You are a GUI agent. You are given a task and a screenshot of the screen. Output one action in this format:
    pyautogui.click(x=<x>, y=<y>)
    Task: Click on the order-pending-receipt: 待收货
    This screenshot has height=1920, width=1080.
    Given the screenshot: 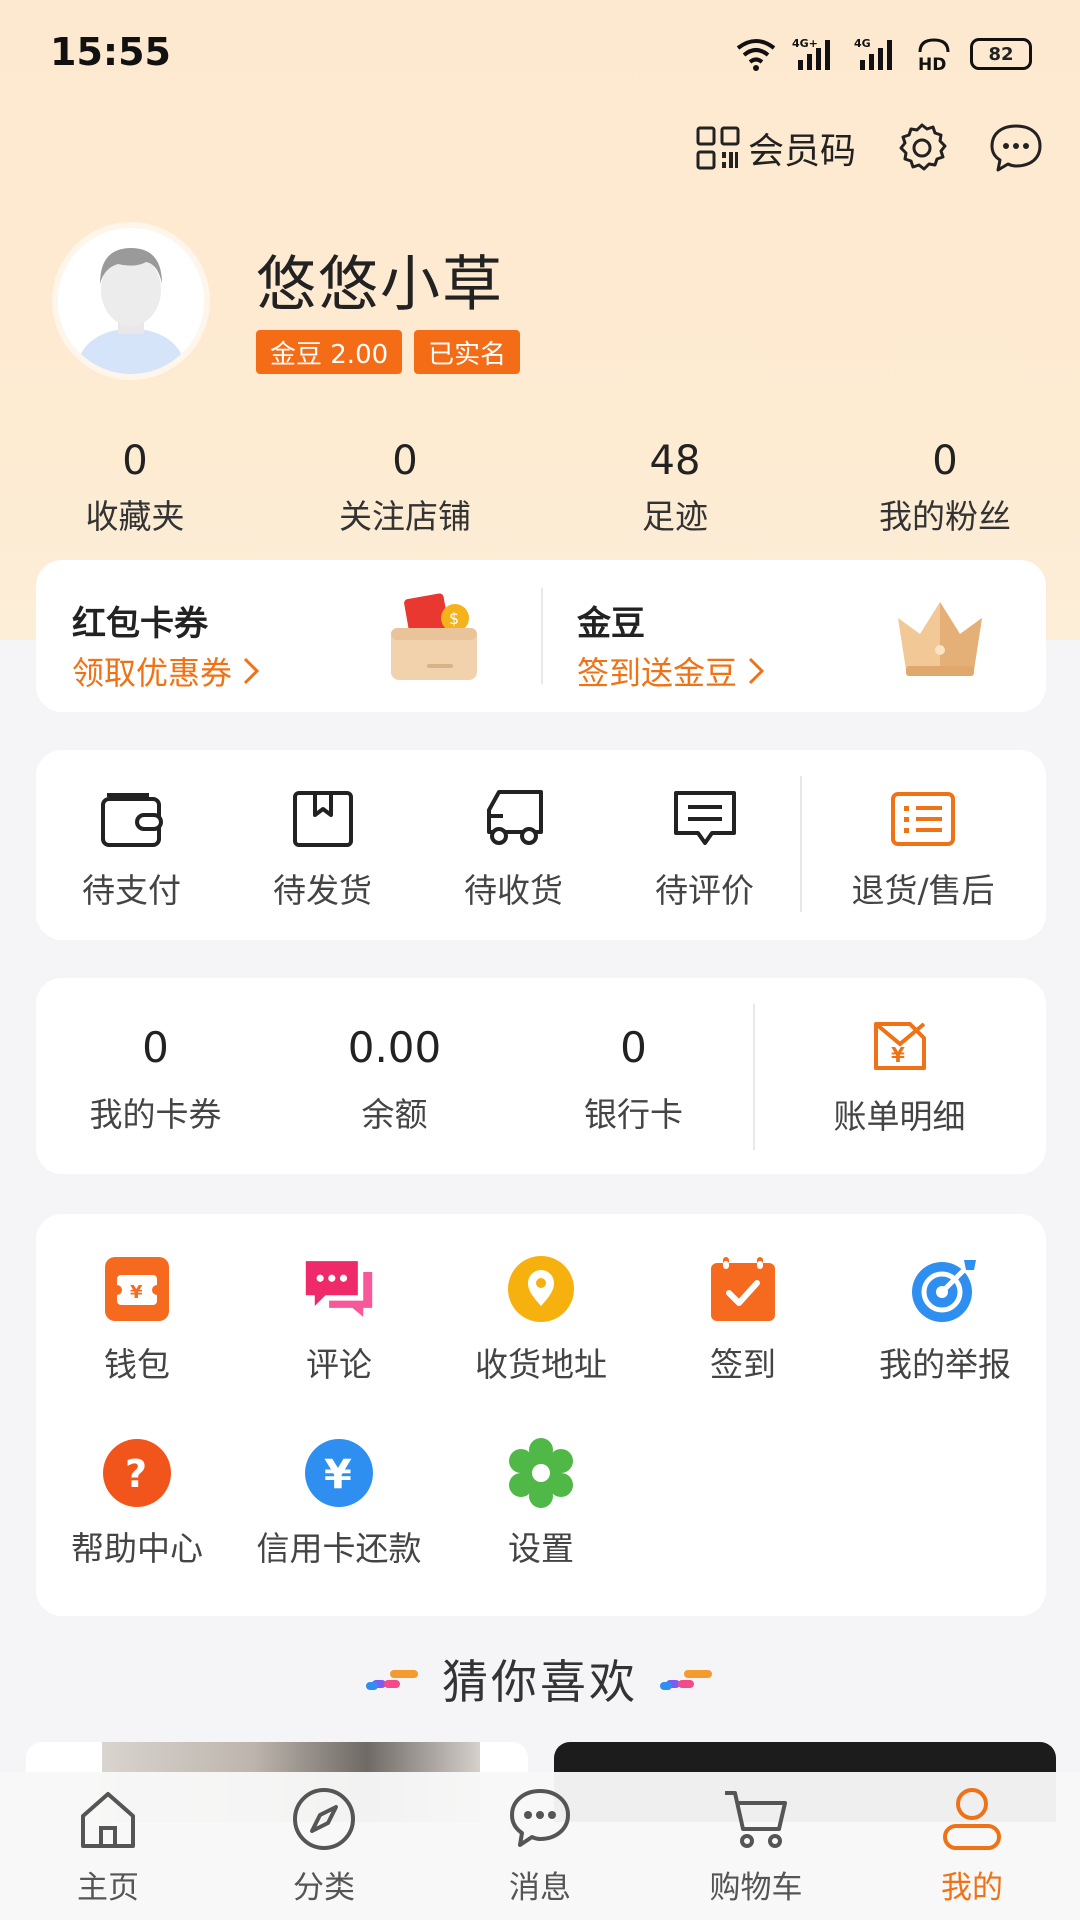 What is the action you would take?
    pyautogui.click(x=513, y=845)
    